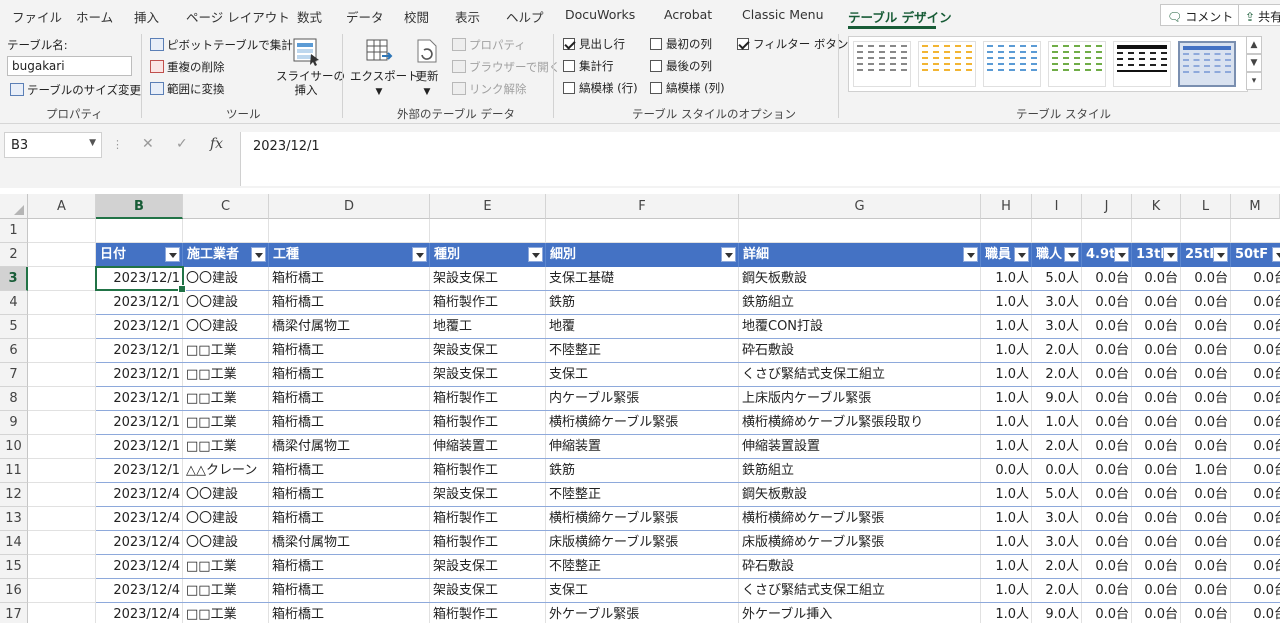 This screenshot has height=623, width=1280. Describe the element at coordinates (226, 470) in the screenshot. I see `table-cell: △△クレーン` at that location.